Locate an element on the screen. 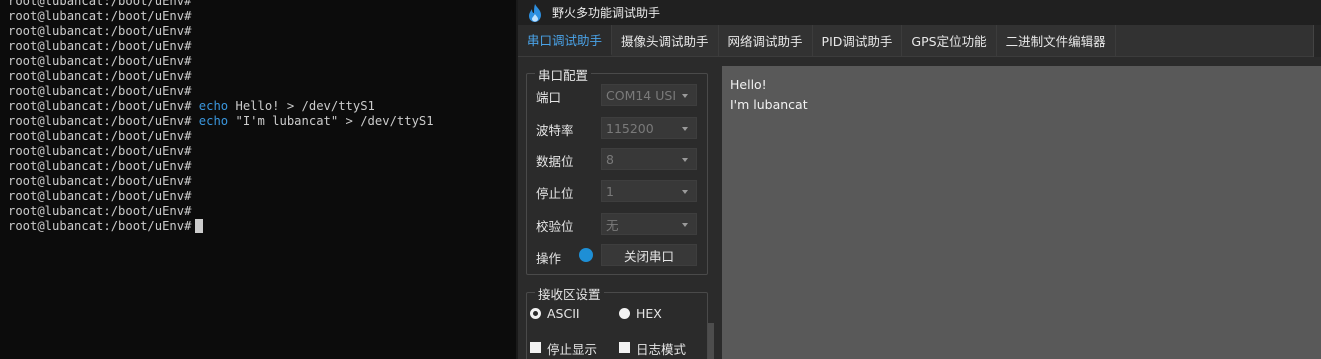 The height and width of the screenshot is (359, 1321). terminal-args: "I'm lubancat" > /dev/ttyS1 is located at coordinates (331, 121).